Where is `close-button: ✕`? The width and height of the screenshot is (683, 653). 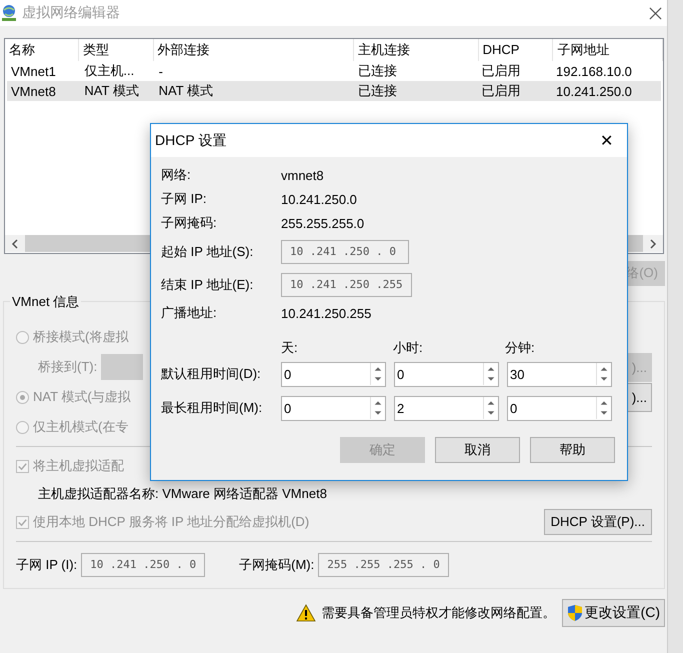 close-button: ✕ is located at coordinates (606, 140).